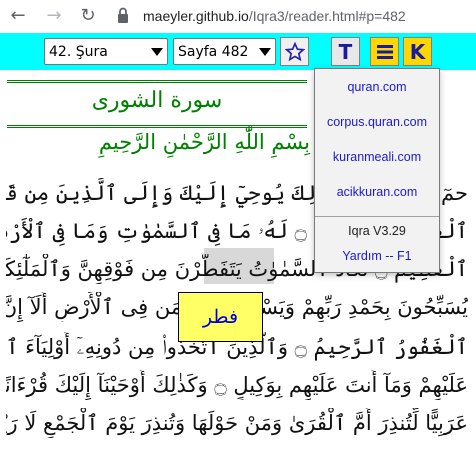 This screenshot has height=468, width=476. I want to click on basmala: بِسْمِ اللّٰهِ الرَّحْمٰنِ الرَّحِيمِ, so click(204, 142).